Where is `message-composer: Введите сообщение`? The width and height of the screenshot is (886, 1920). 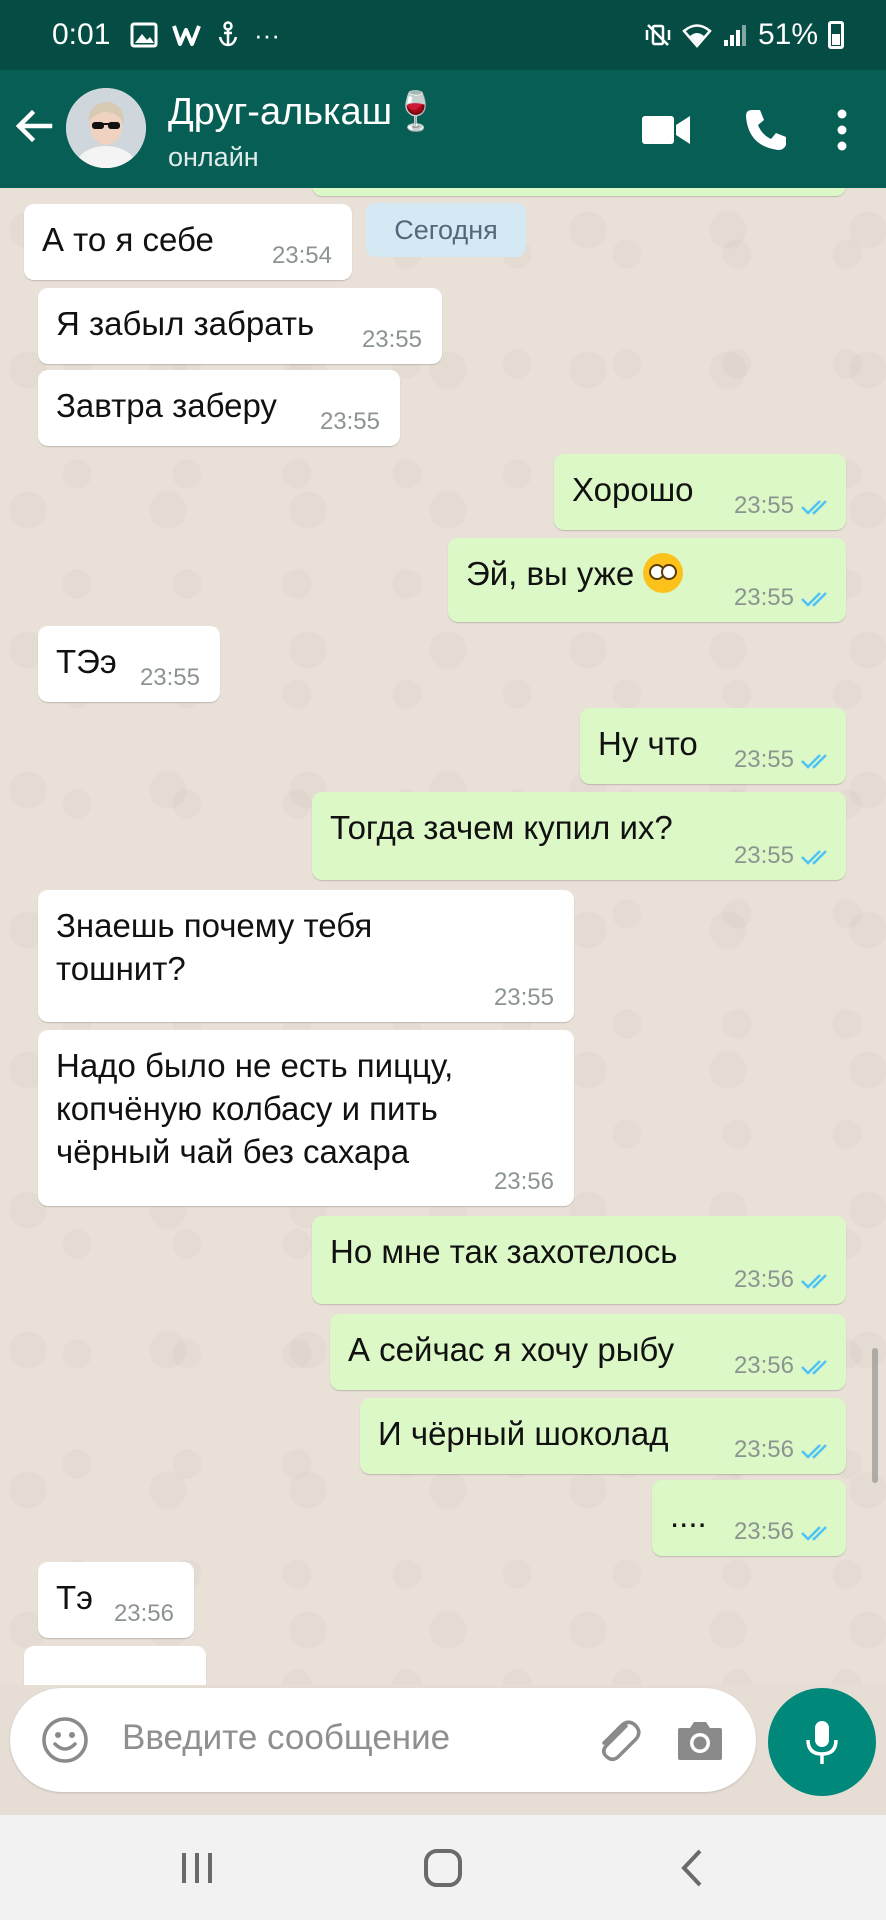
message-composer: Введите сообщение is located at coordinates (383, 1740).